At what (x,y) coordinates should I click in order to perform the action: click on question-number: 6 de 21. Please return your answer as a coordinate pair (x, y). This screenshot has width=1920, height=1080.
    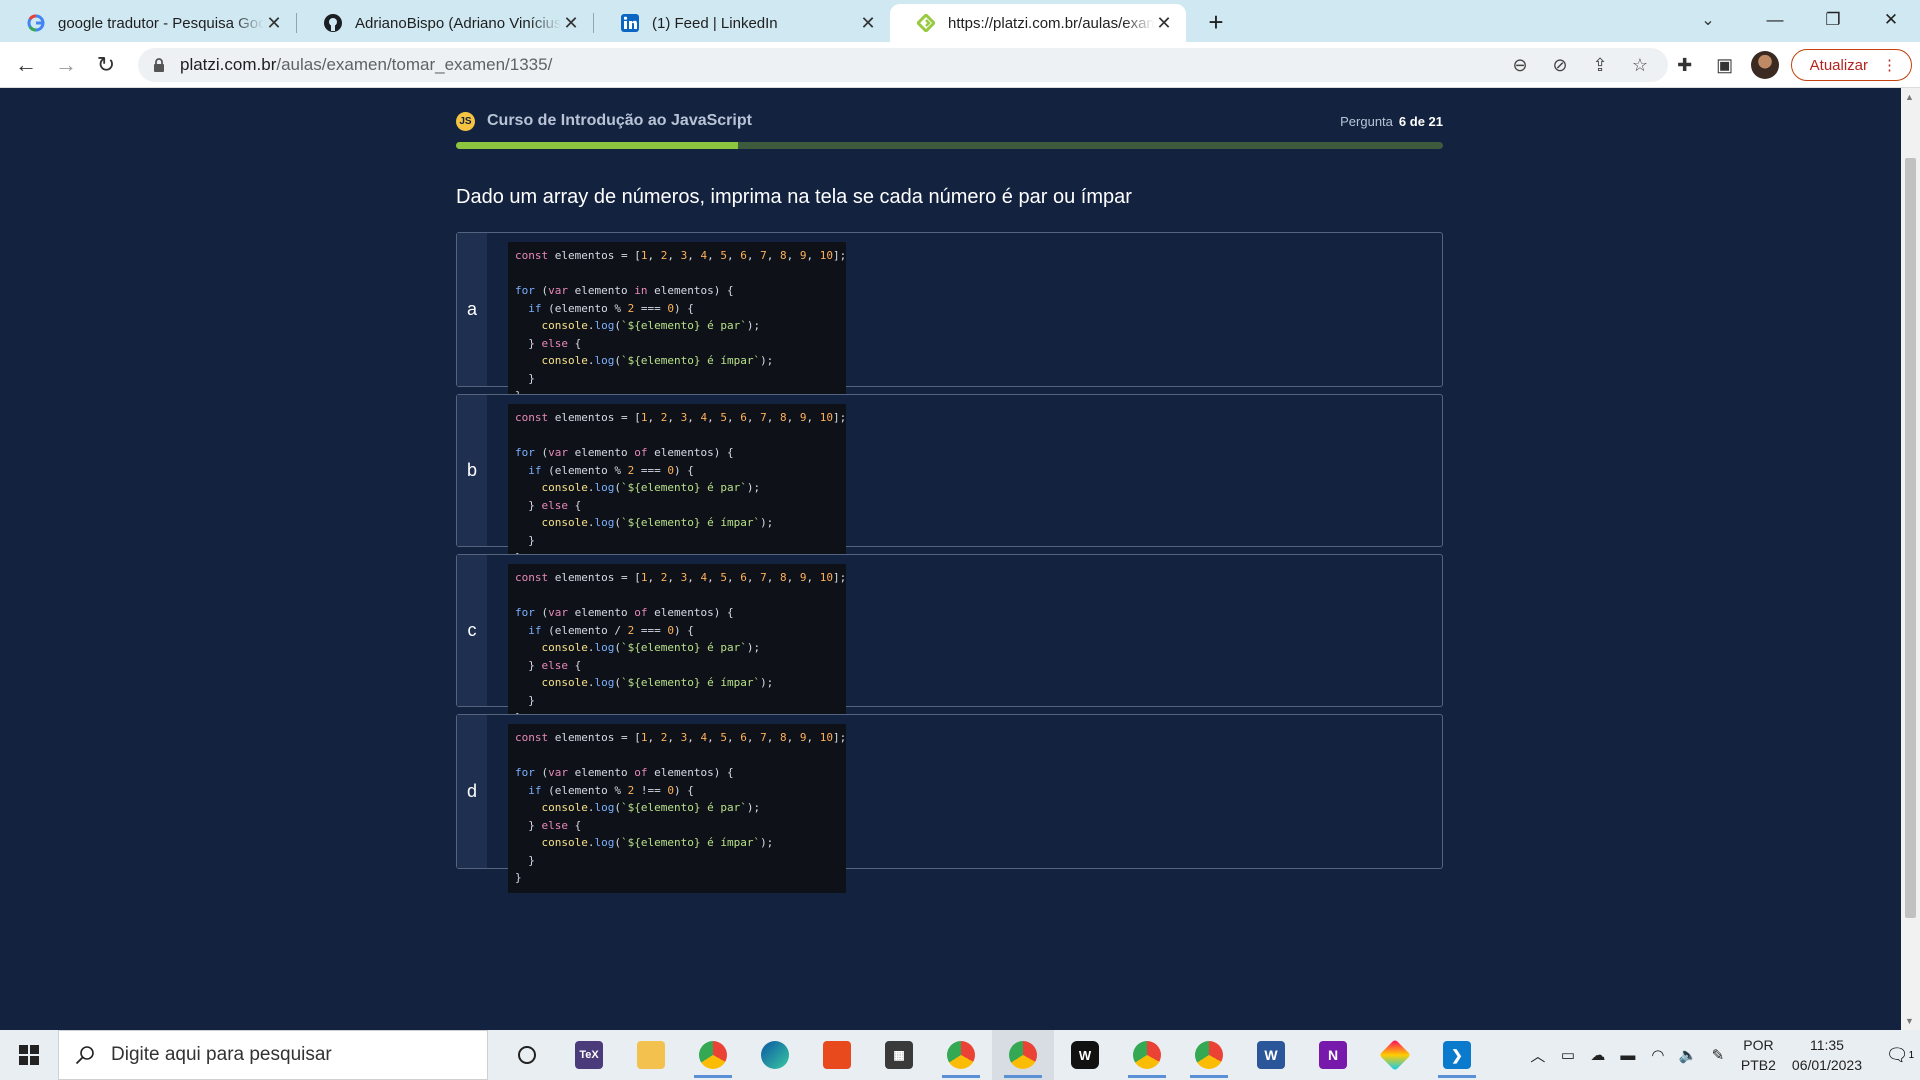
    Looking at the image, I should click on (1420, 121).